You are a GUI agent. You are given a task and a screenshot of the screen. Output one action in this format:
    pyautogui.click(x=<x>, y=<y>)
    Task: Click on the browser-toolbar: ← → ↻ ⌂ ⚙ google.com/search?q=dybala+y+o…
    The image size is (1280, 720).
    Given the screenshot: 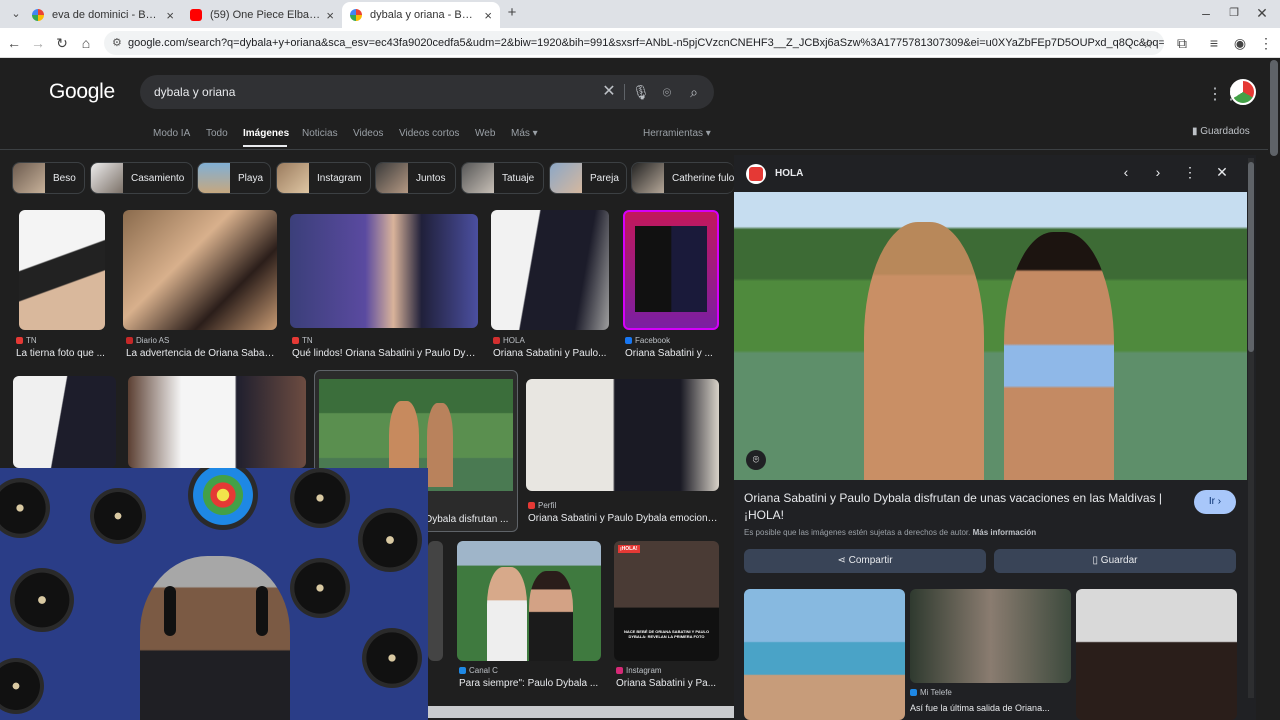 What is the action you would take?
    pyautogui.click(x=640, y=43)
    